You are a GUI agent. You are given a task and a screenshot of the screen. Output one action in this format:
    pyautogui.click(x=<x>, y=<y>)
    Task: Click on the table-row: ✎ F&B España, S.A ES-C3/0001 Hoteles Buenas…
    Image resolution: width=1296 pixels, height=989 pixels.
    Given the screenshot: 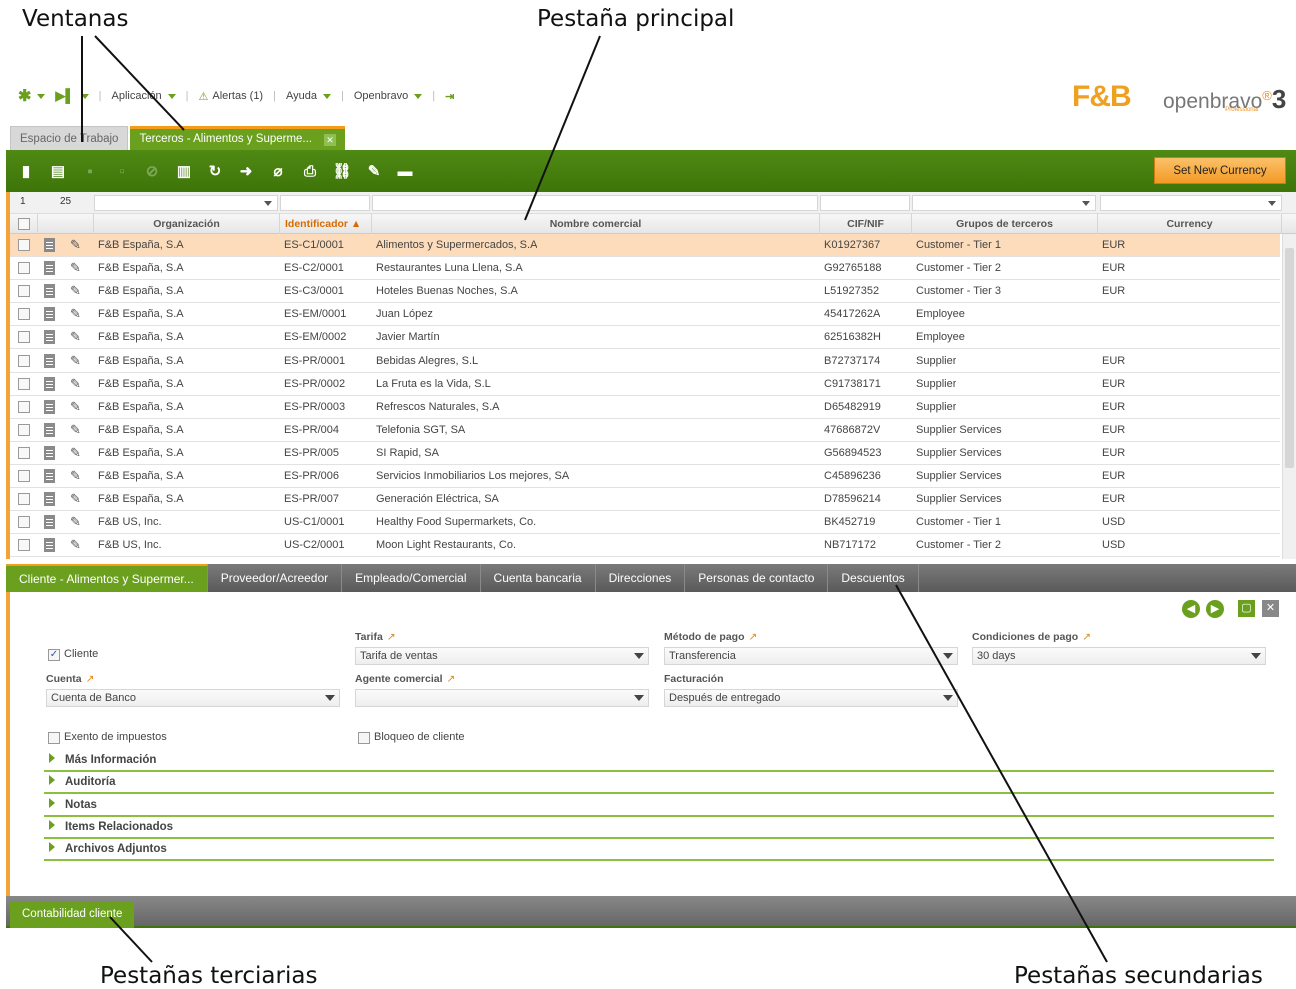 What is the action you would take?
    pyautogui.click(x=645, y=292)
    